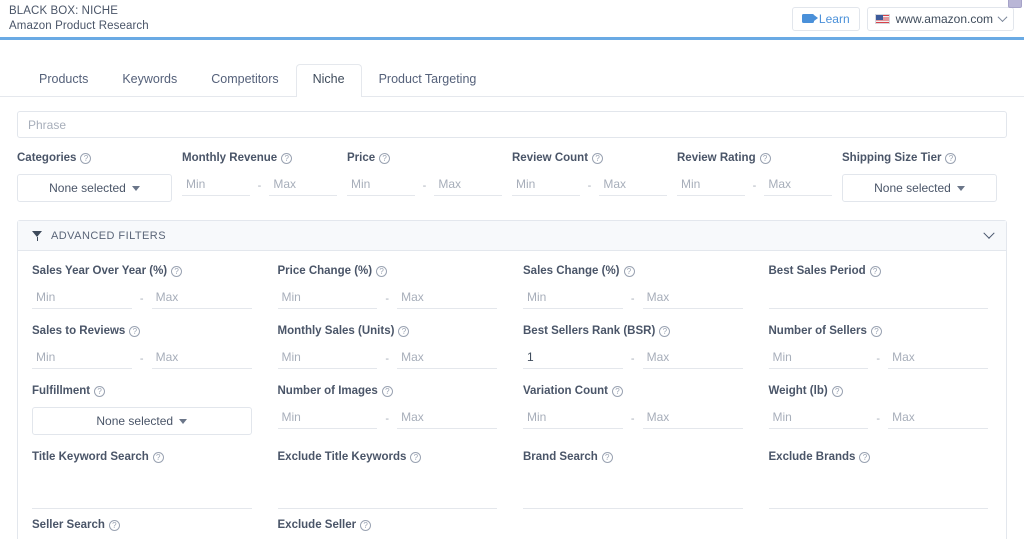  Describe the element at coordinates (342, 457) in the screenshot. I see `label-text: Exclude Title Keywords` at that location.